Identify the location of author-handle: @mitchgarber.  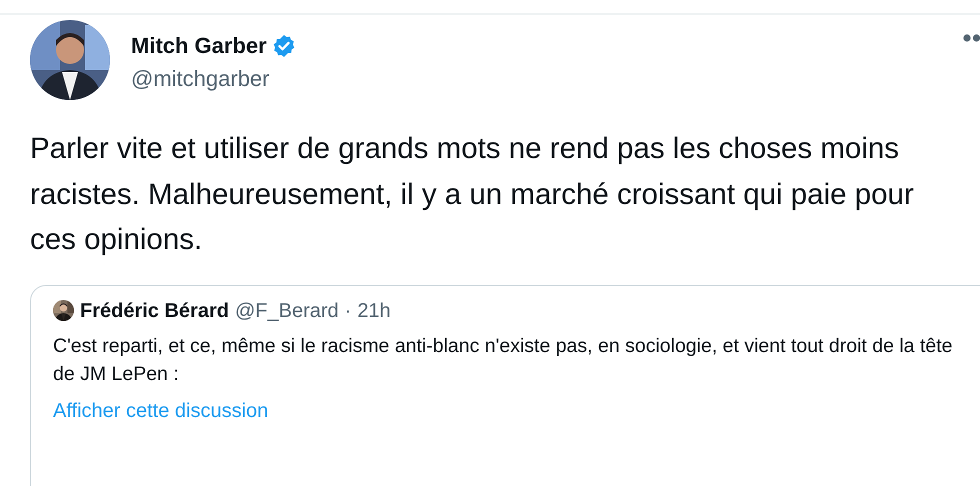
(200, 79).